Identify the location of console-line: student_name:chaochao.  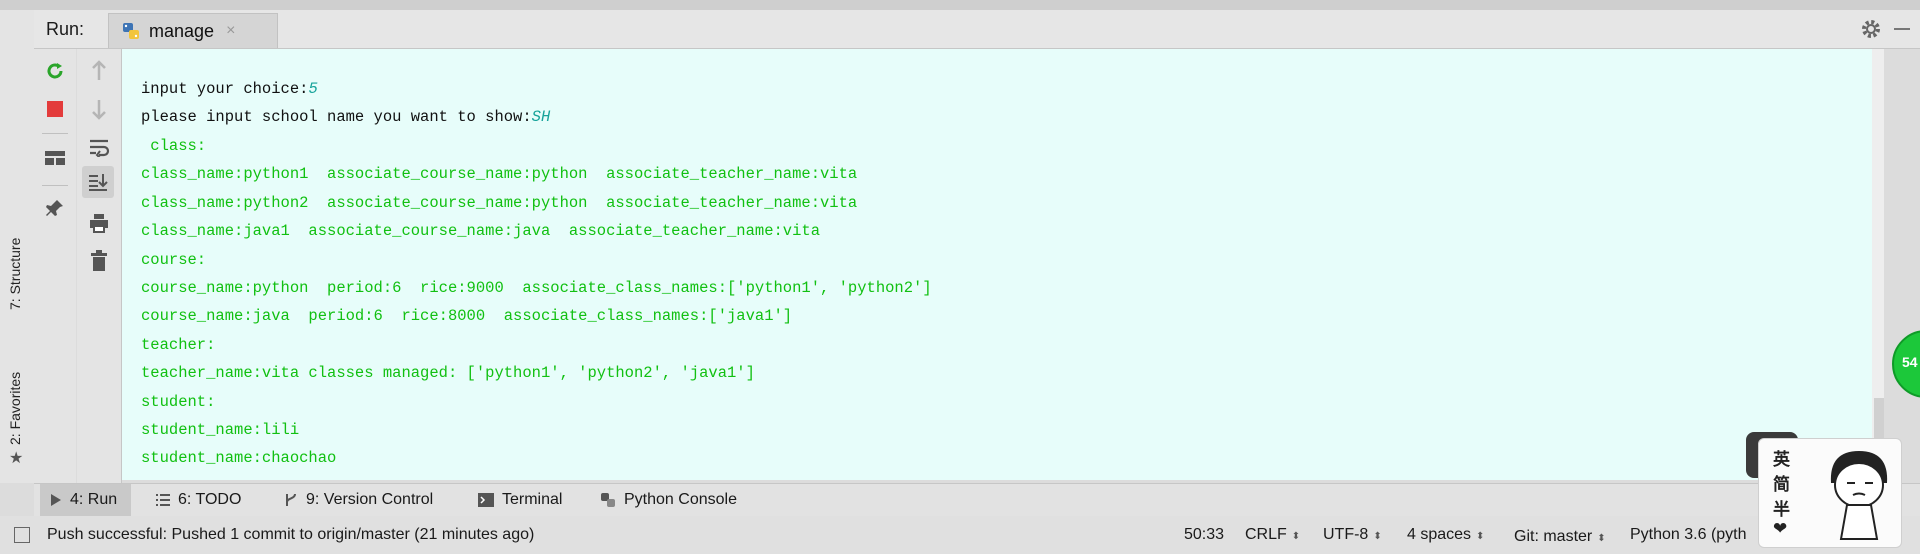
(239, 458).